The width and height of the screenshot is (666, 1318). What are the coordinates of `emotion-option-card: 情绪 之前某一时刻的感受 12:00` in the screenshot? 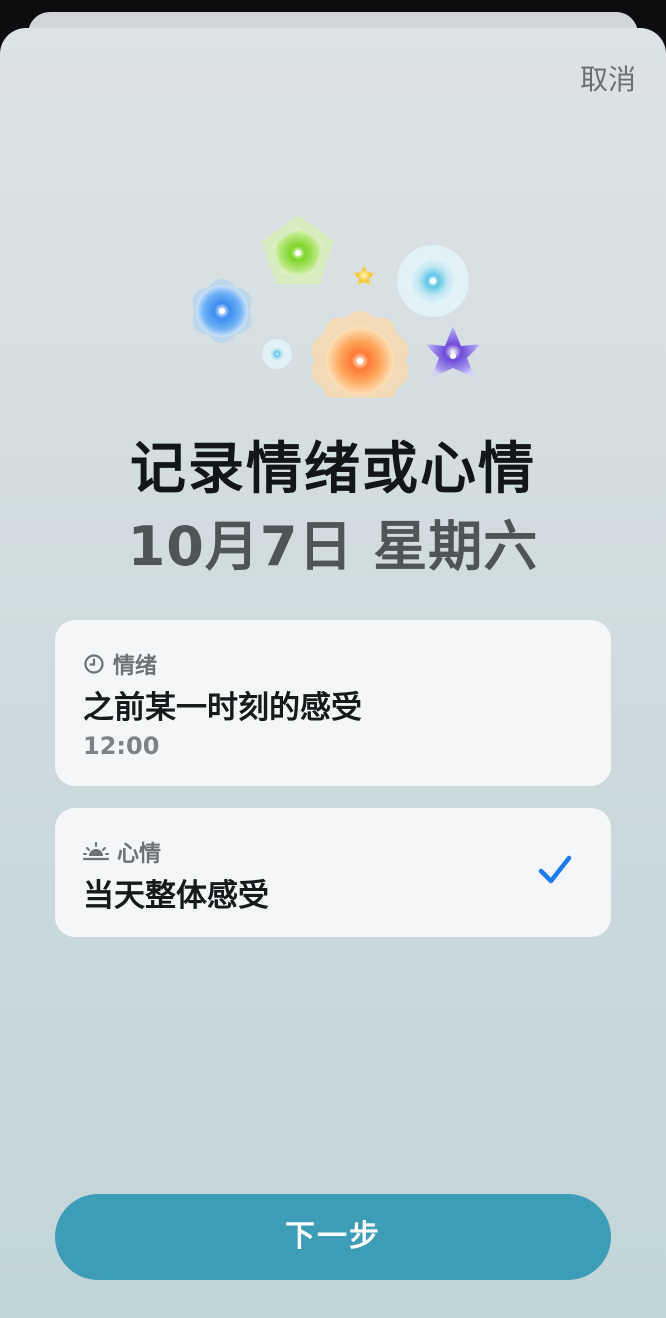 It's located at (333, 703).